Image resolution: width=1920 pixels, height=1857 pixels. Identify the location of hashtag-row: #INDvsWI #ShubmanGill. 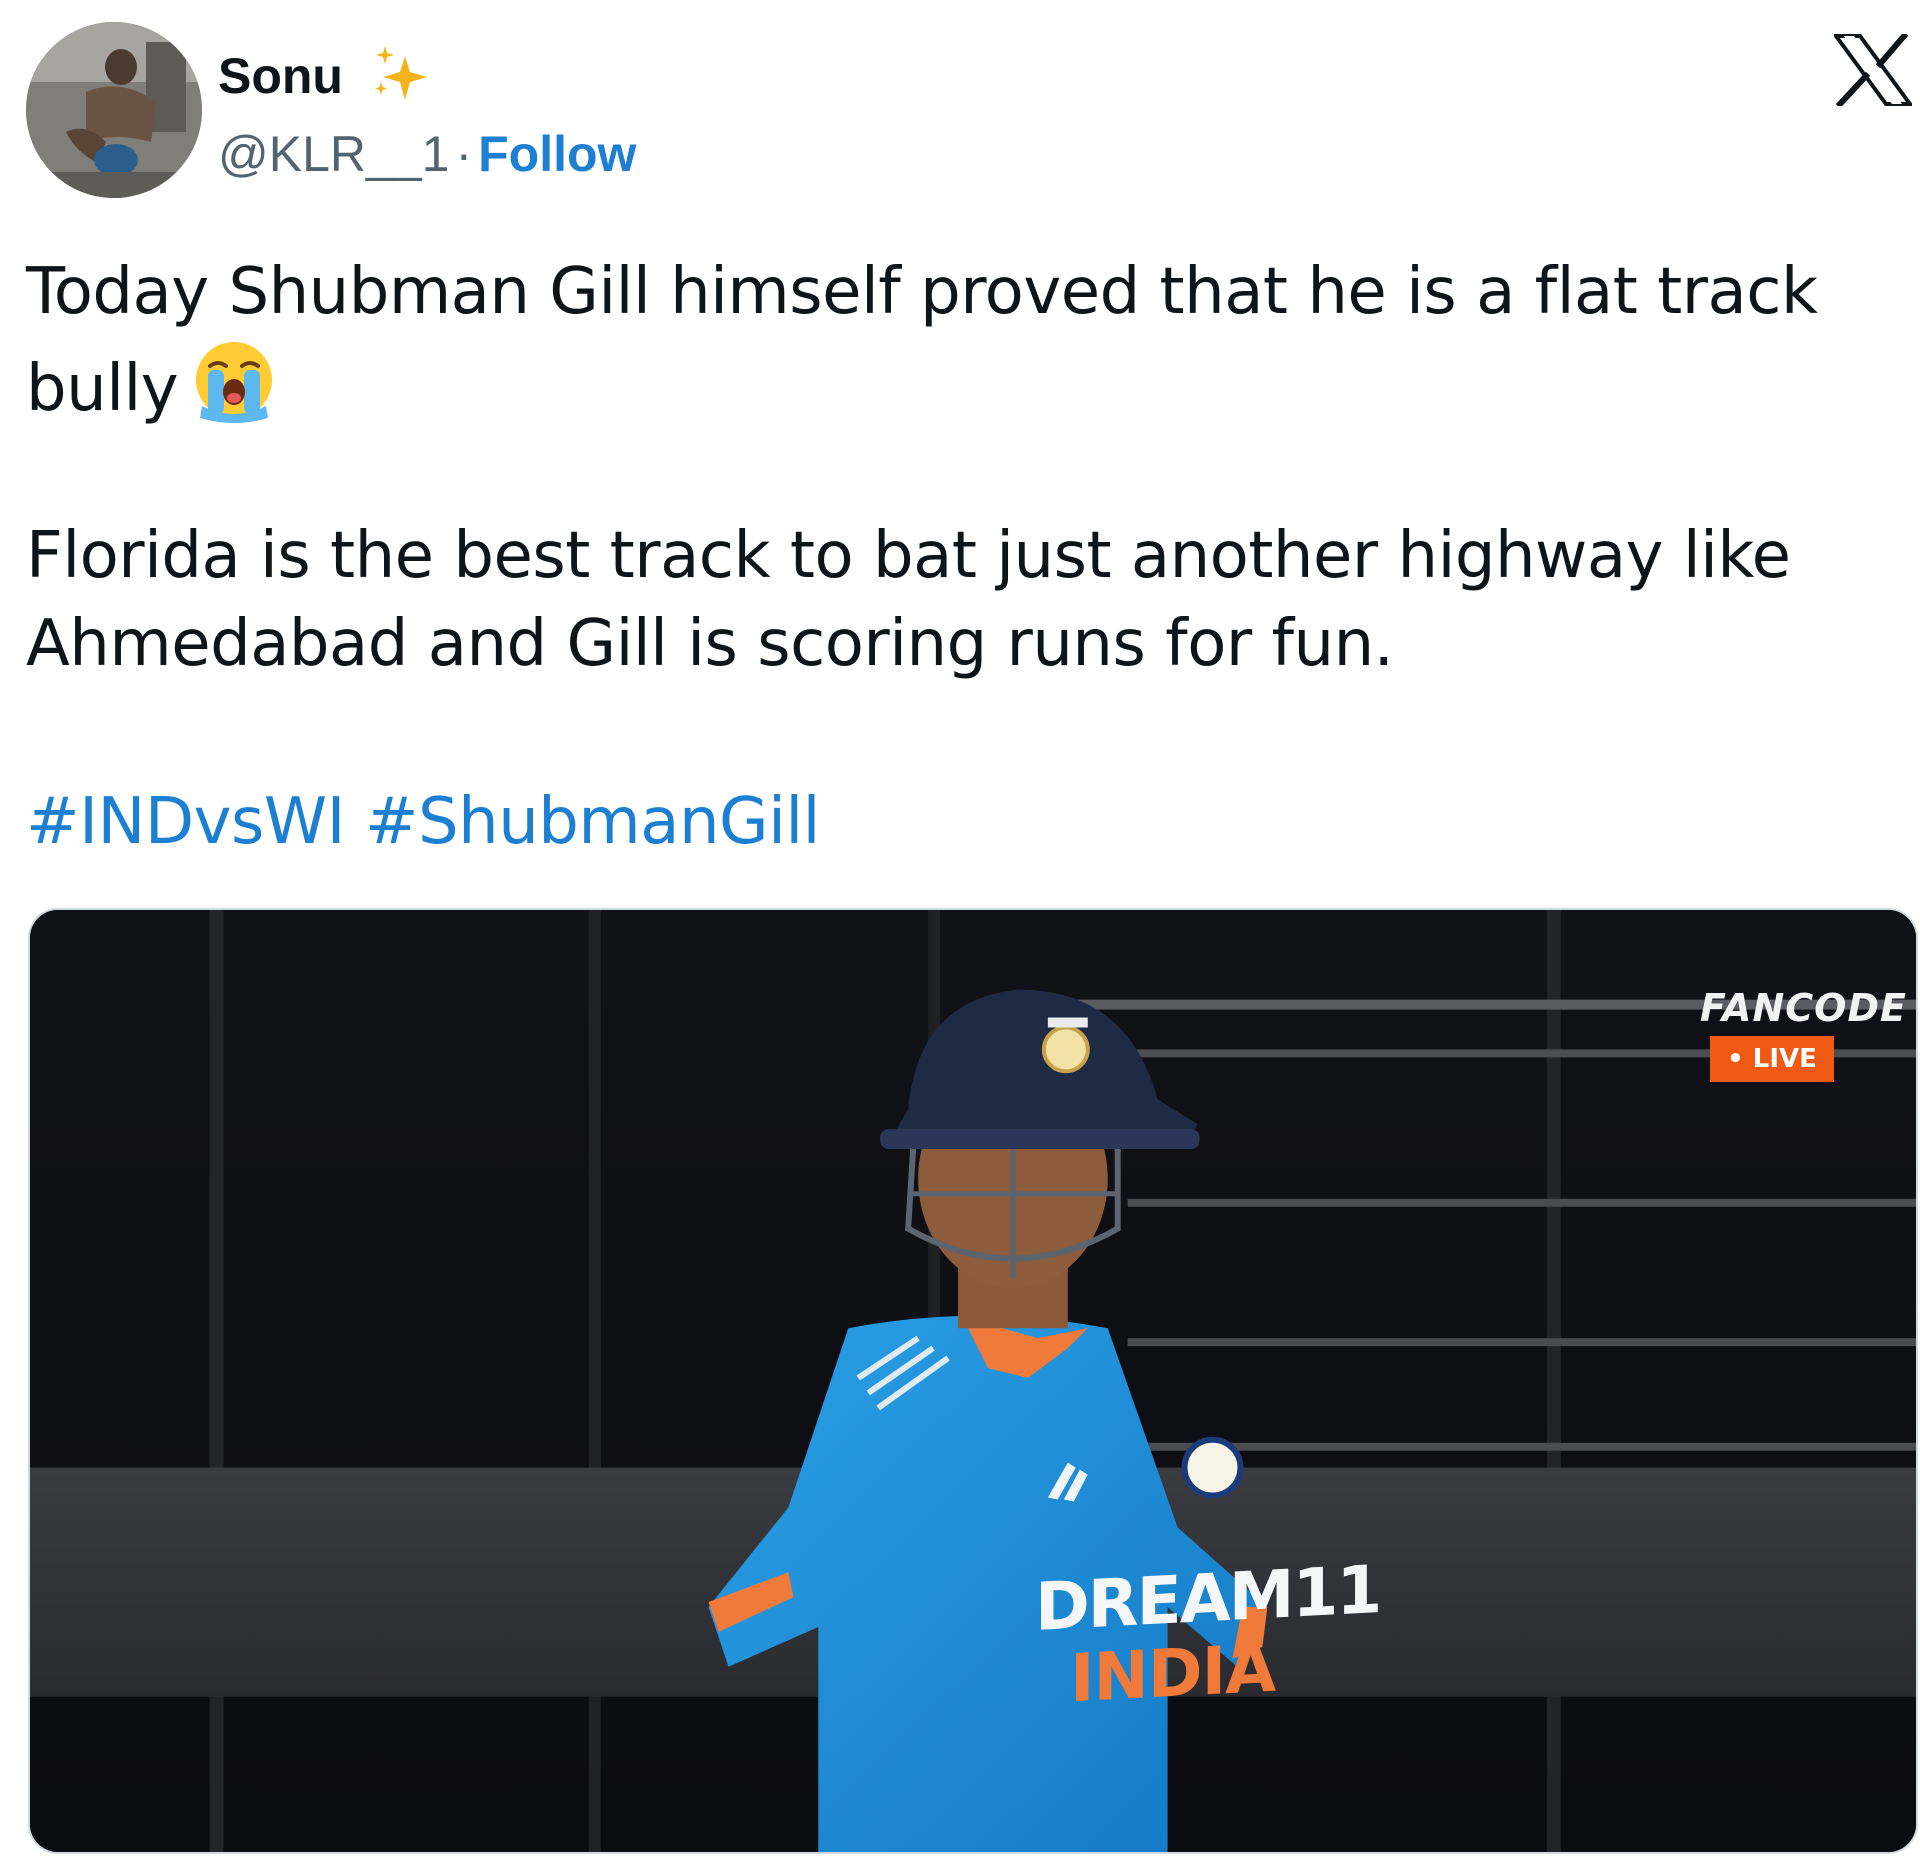
(961, 822).